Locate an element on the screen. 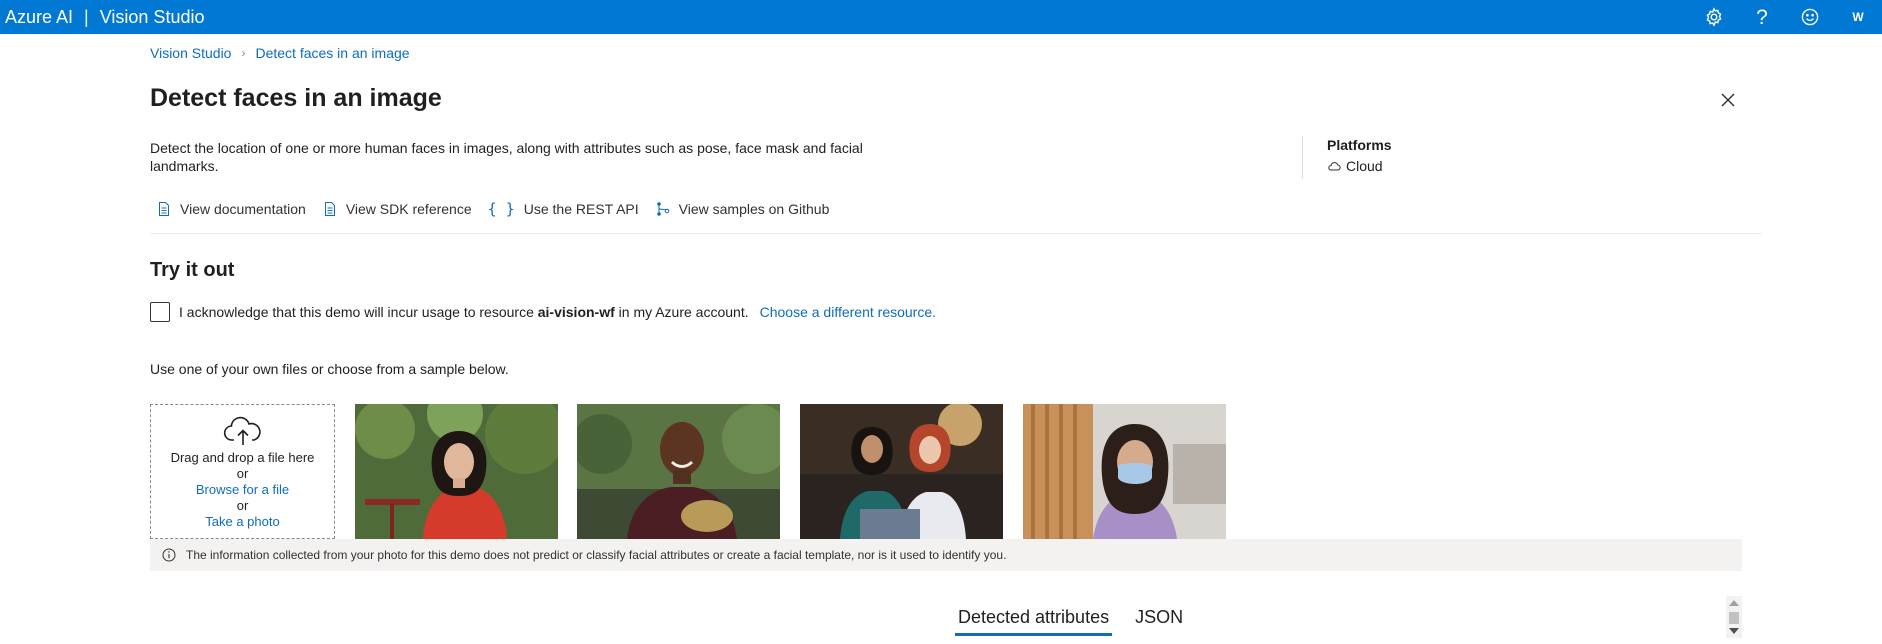 Image resolution: width=1882 pixels, height=644 pixels. braces-icon: { } is located at coordinates (501, 209).